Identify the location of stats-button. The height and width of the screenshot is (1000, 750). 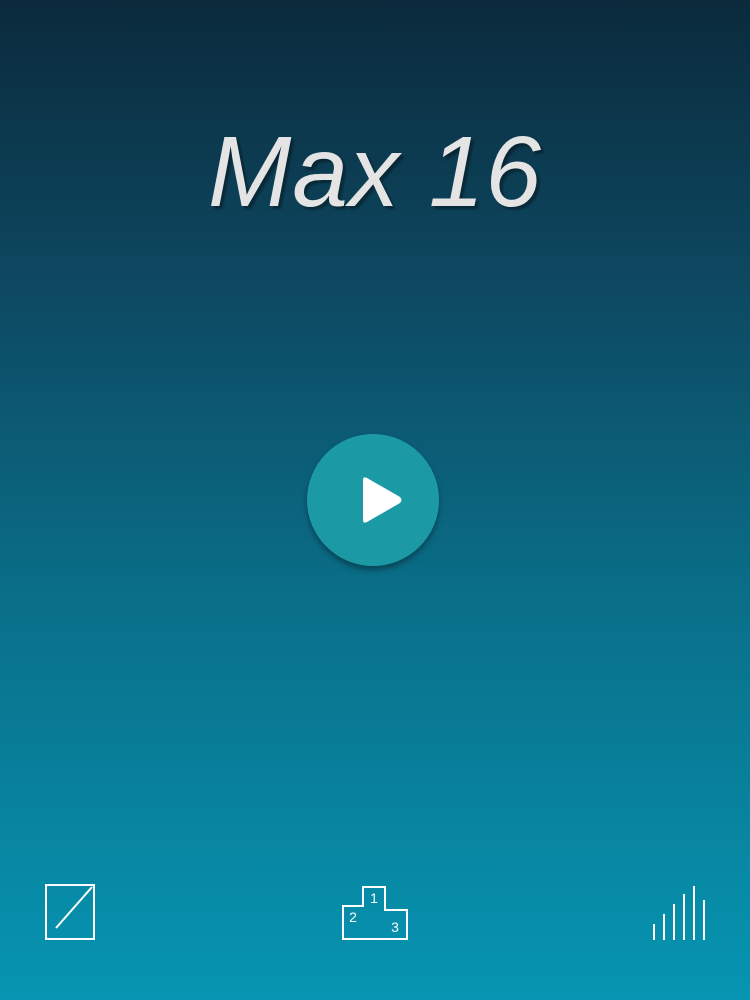
(679, 912).